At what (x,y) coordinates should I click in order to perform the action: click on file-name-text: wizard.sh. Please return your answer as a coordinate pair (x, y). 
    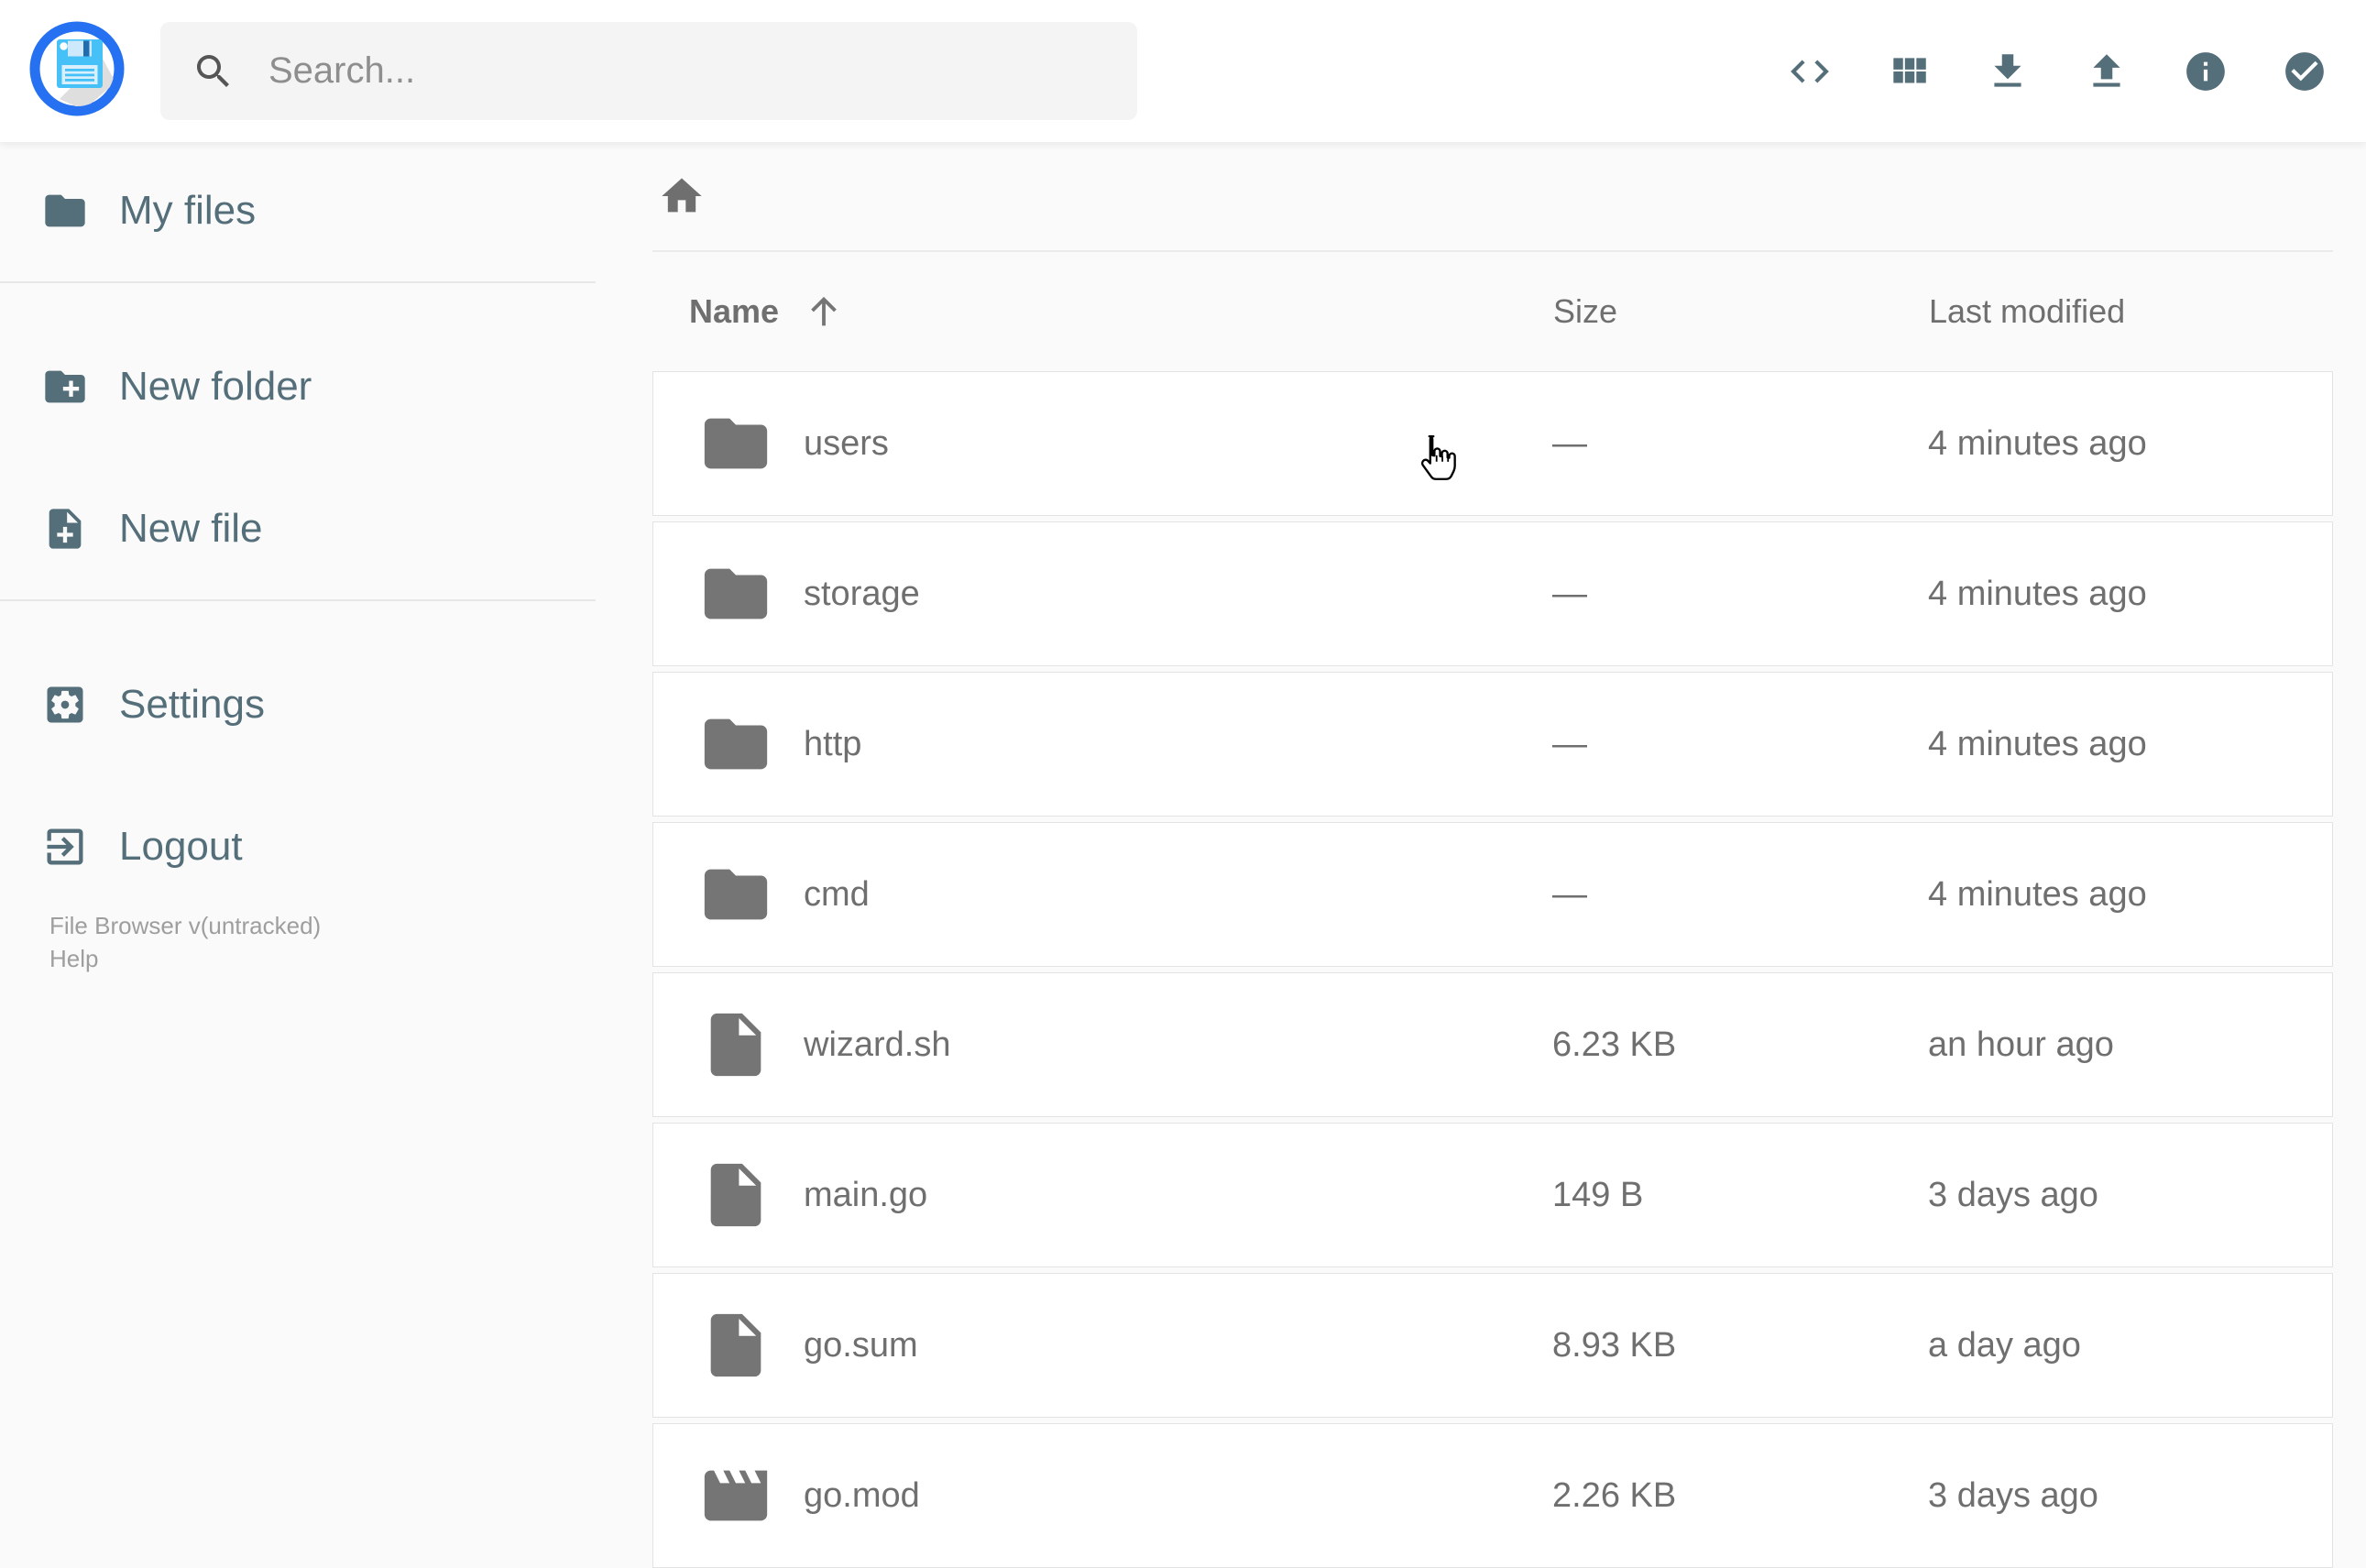
    Looking at the image, I should click on (878, 1044).